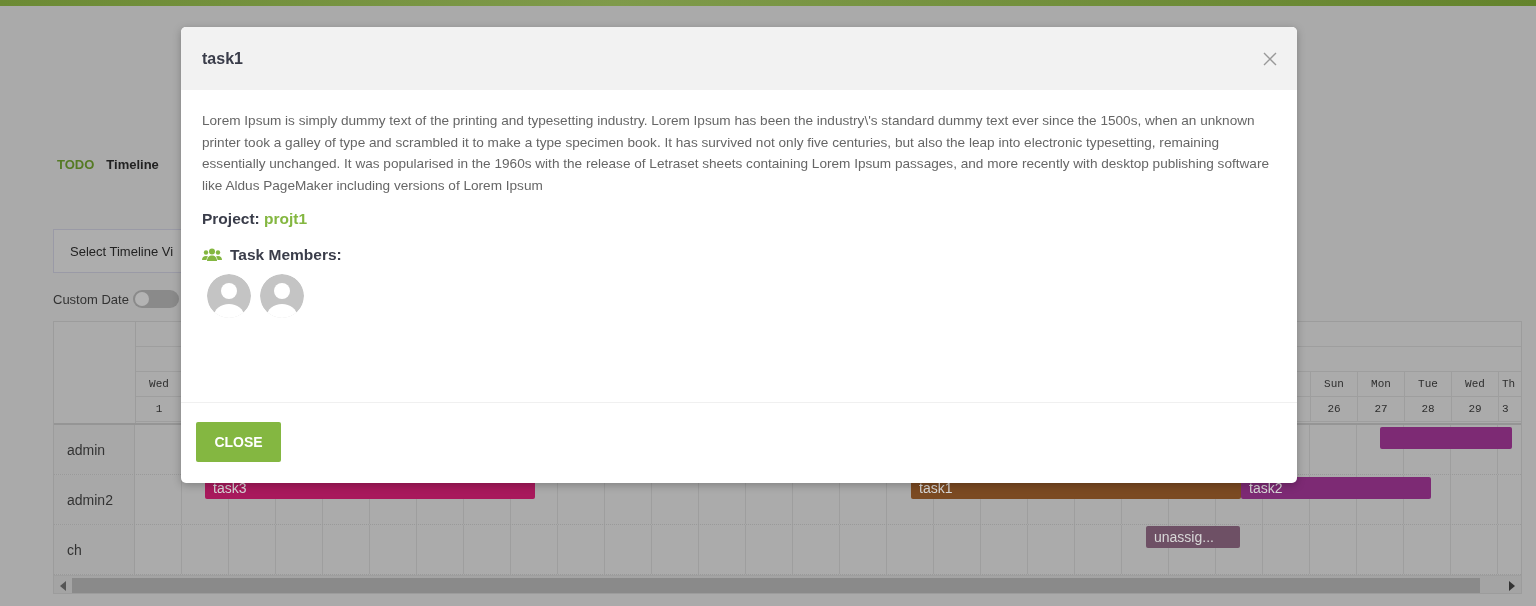  What do you see at coordinates (286, 255) in the screenshot?
I see `members-label: Task Members:` at bounding box center [286, 255].